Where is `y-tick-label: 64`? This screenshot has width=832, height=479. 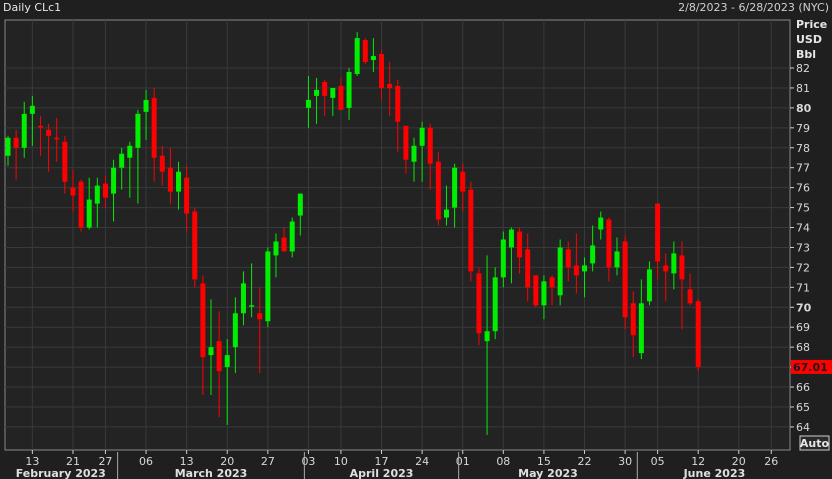
y-tick-label: 64 is located at coordinates (803, 427).